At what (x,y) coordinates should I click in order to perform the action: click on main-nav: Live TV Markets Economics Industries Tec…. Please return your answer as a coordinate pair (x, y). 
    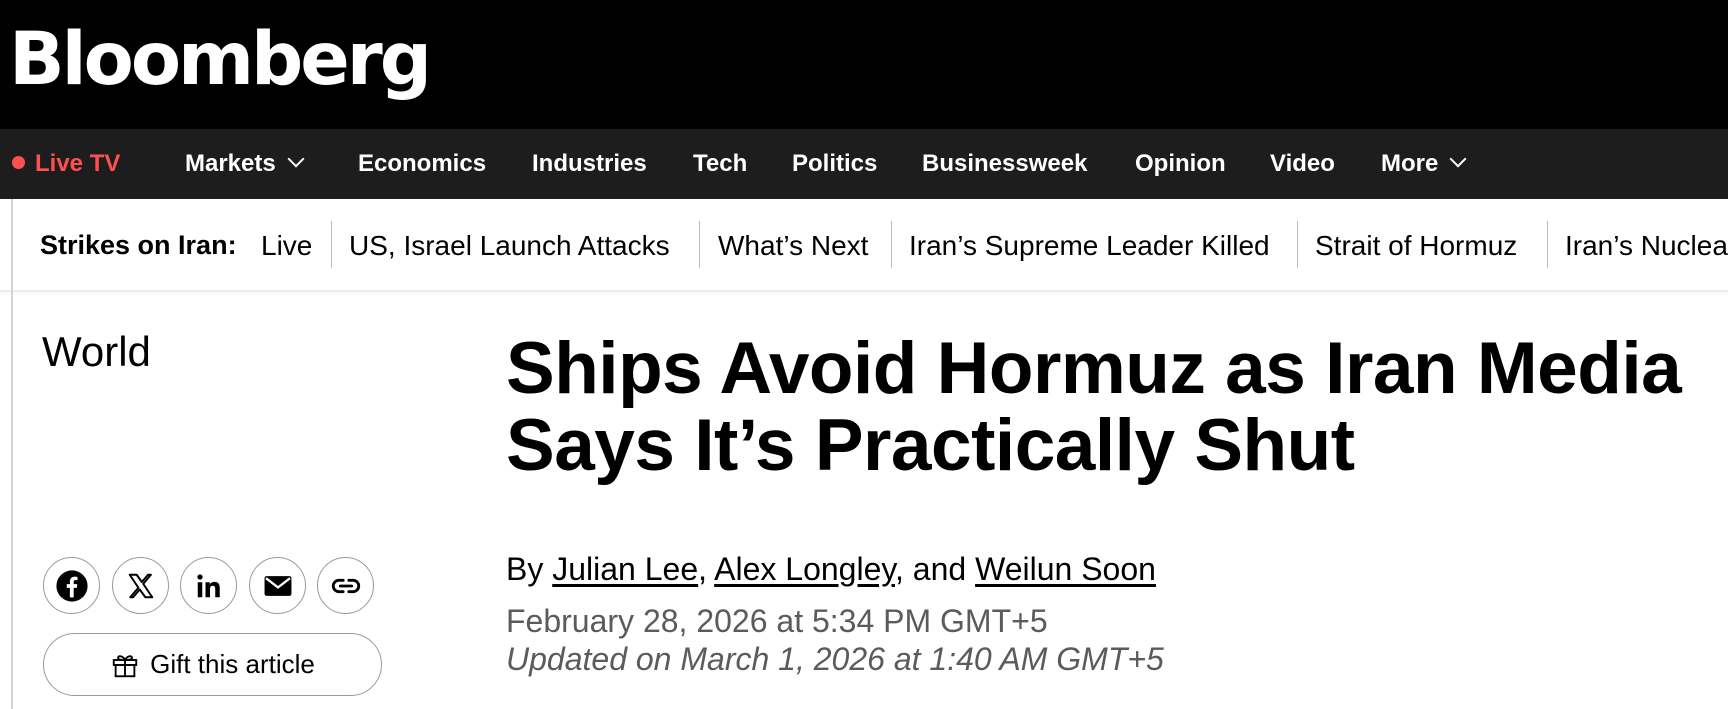
    Looking at the image, I should click on (864, 164).